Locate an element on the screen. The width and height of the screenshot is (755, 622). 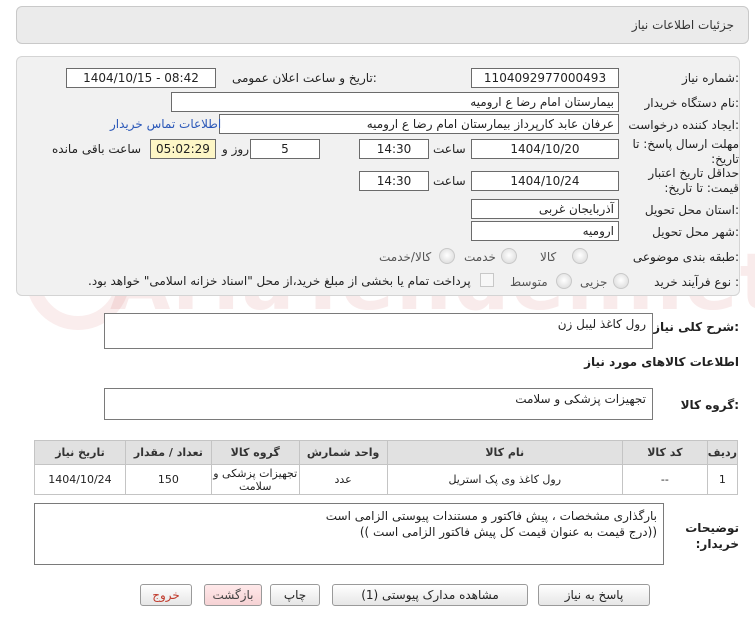
buyer-label: نام دستگاه خریدار: is located at coordinates (692, 103).